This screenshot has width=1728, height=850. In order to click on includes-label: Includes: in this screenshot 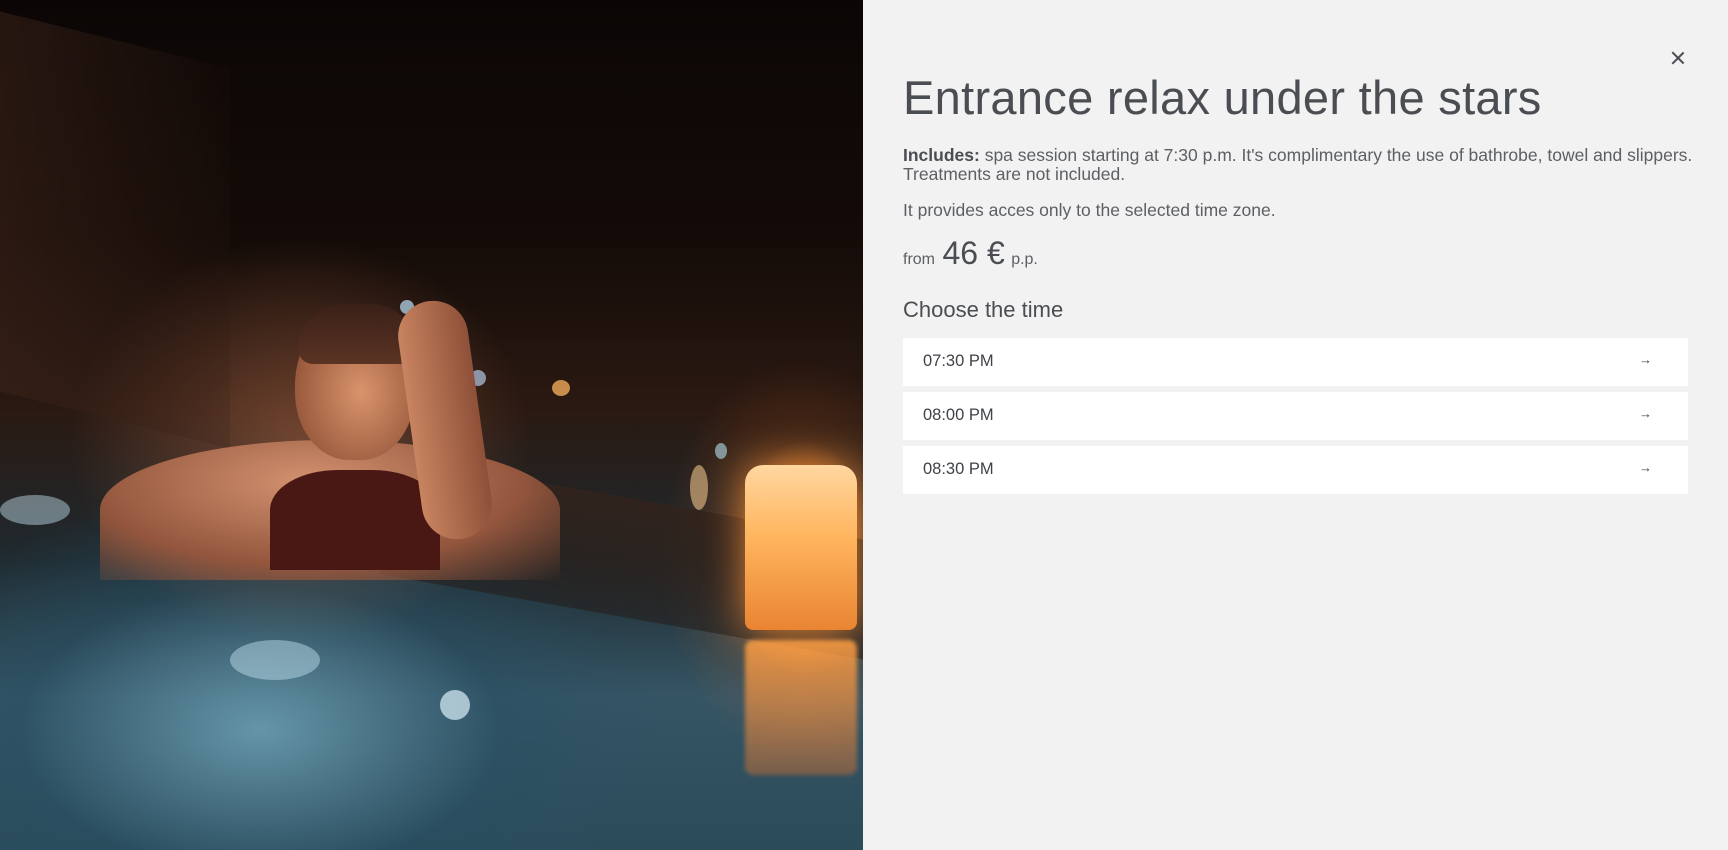, I will do `click(941, 155)`.